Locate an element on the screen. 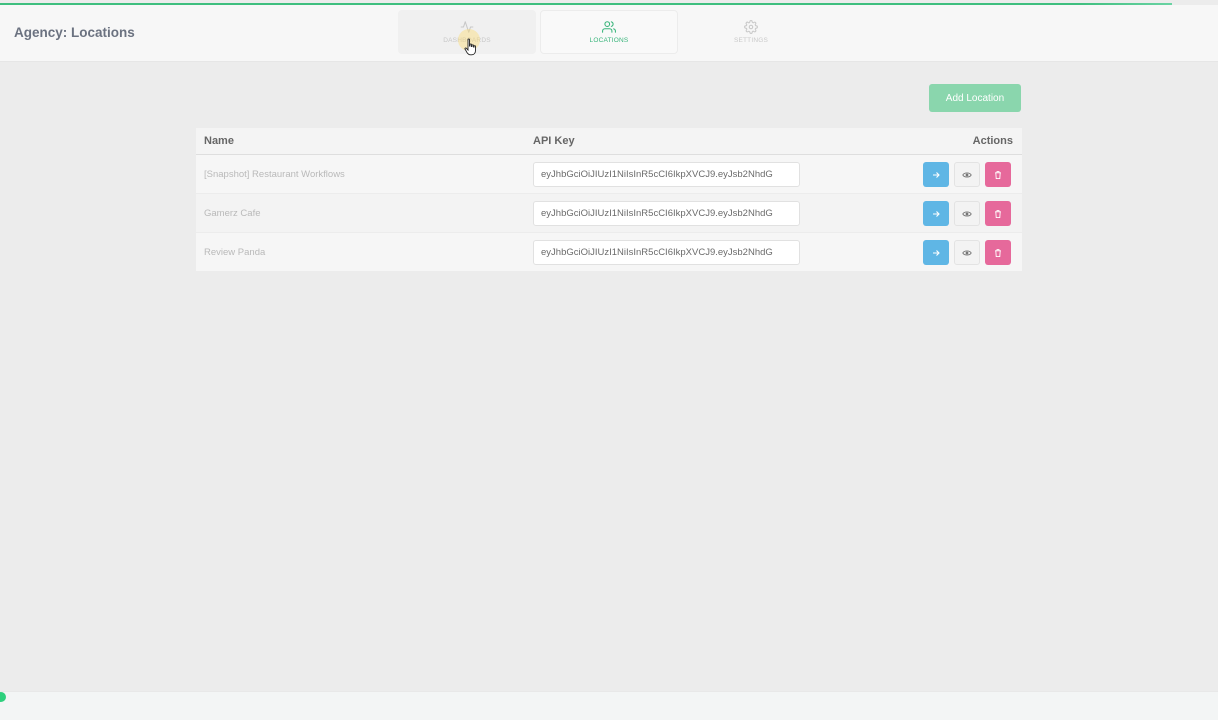  tab-settings: SETTINGS is located at coordinates (751, 32).